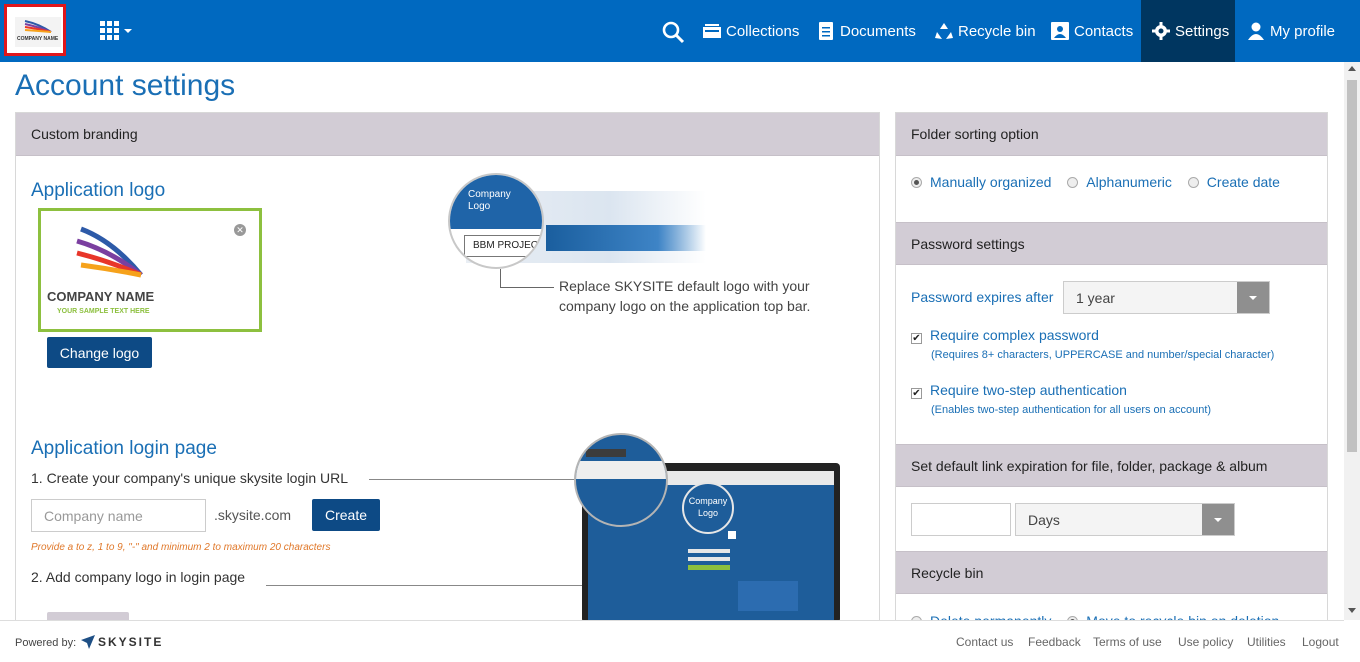  I want to click on create-button: Create, so click(346, 515).